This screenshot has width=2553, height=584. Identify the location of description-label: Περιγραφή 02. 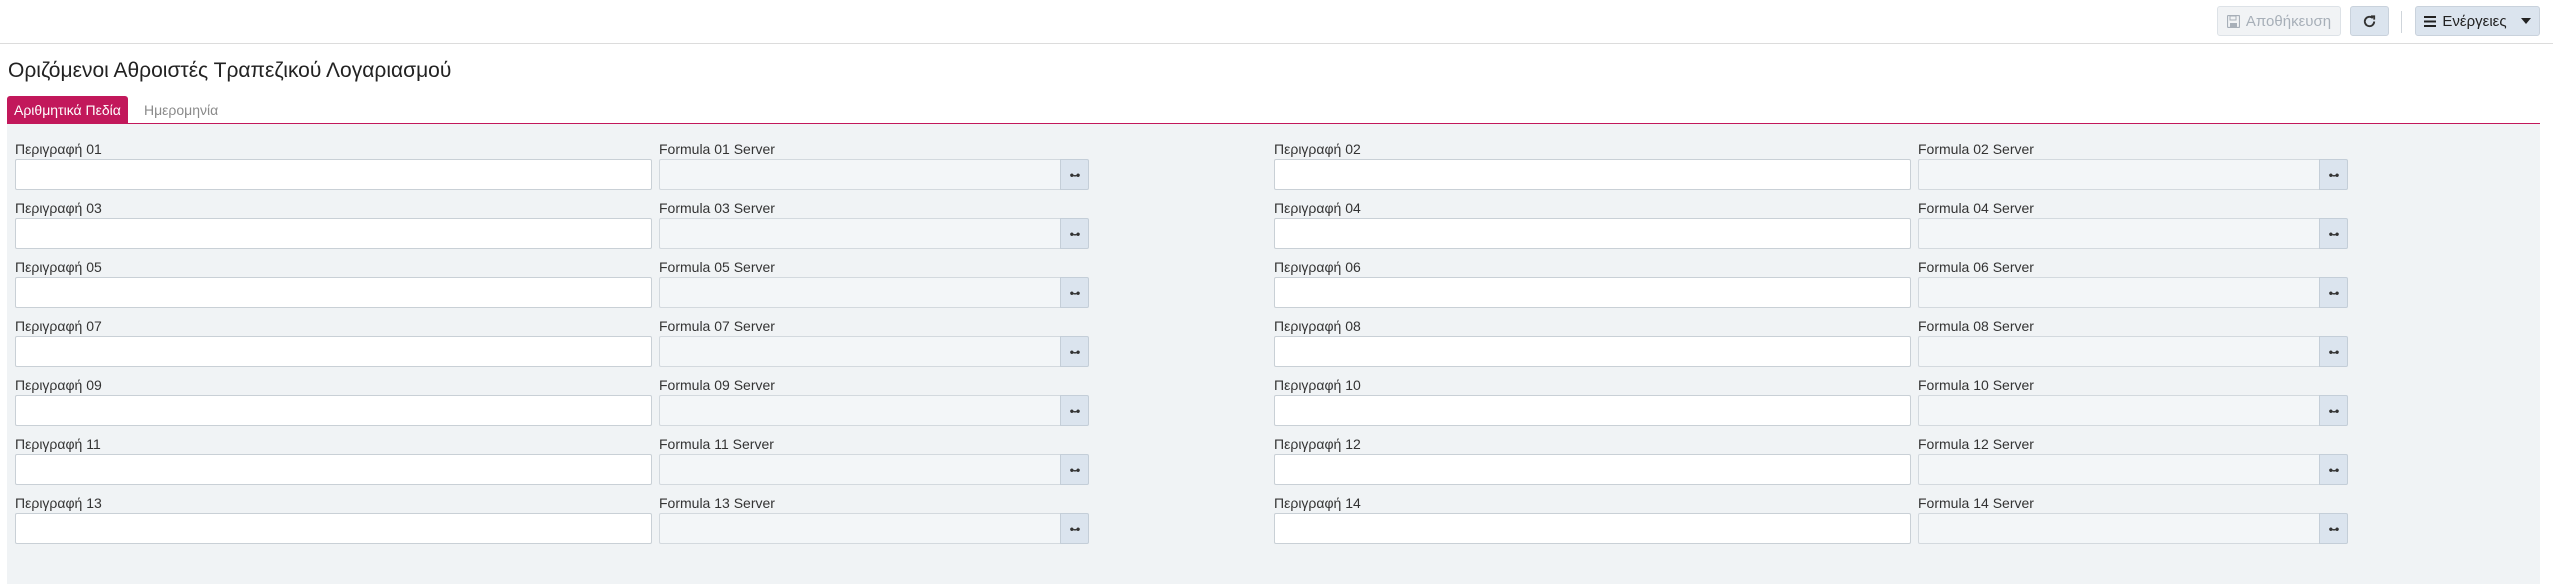
(1317, 149).